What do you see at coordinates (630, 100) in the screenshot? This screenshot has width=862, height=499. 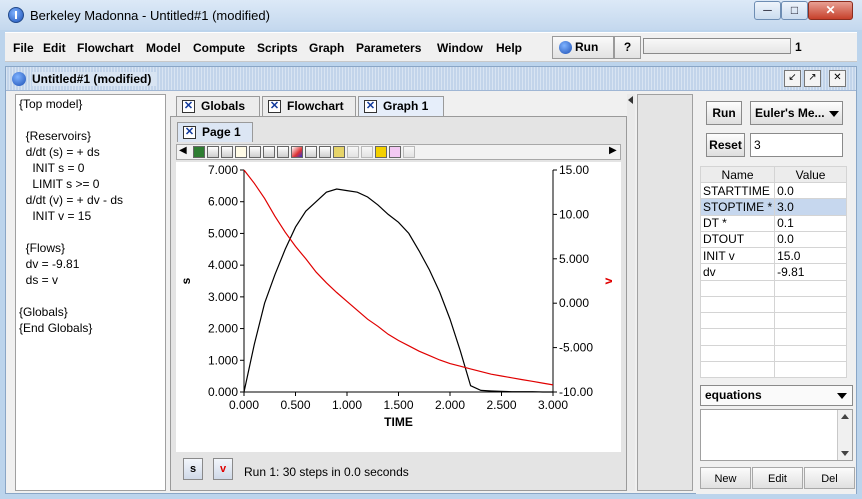 I see `collapse-arrow-icon` at bounding box center [630, 100].